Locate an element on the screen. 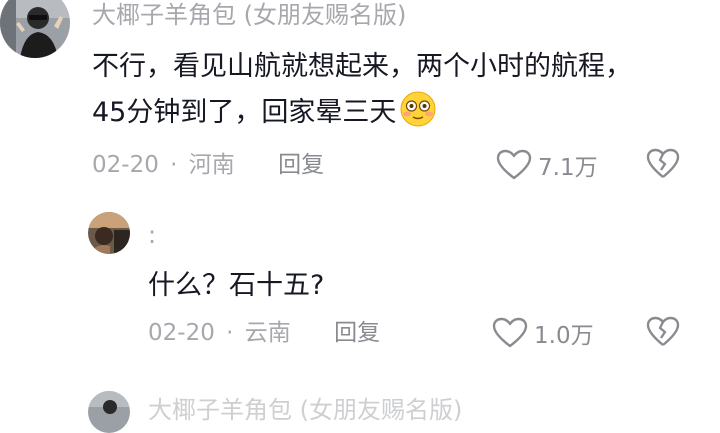 The width and height of the screenshot is (720, 433). comment-username: : is located at coordinates (152, 235).